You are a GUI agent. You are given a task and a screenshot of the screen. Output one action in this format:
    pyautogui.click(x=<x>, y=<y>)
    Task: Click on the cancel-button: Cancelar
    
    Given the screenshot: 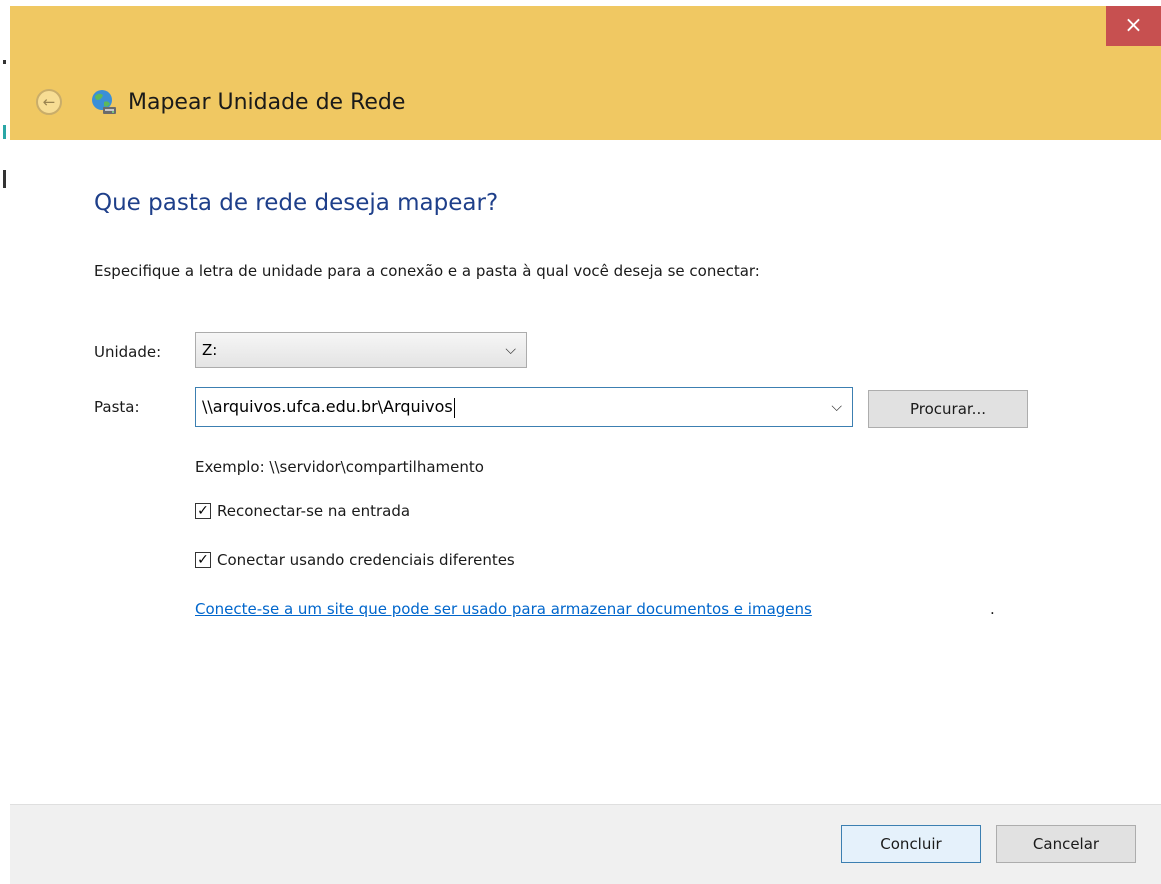 What is the action you would take?
    pyautogui.click(x=1066, y=844)
    